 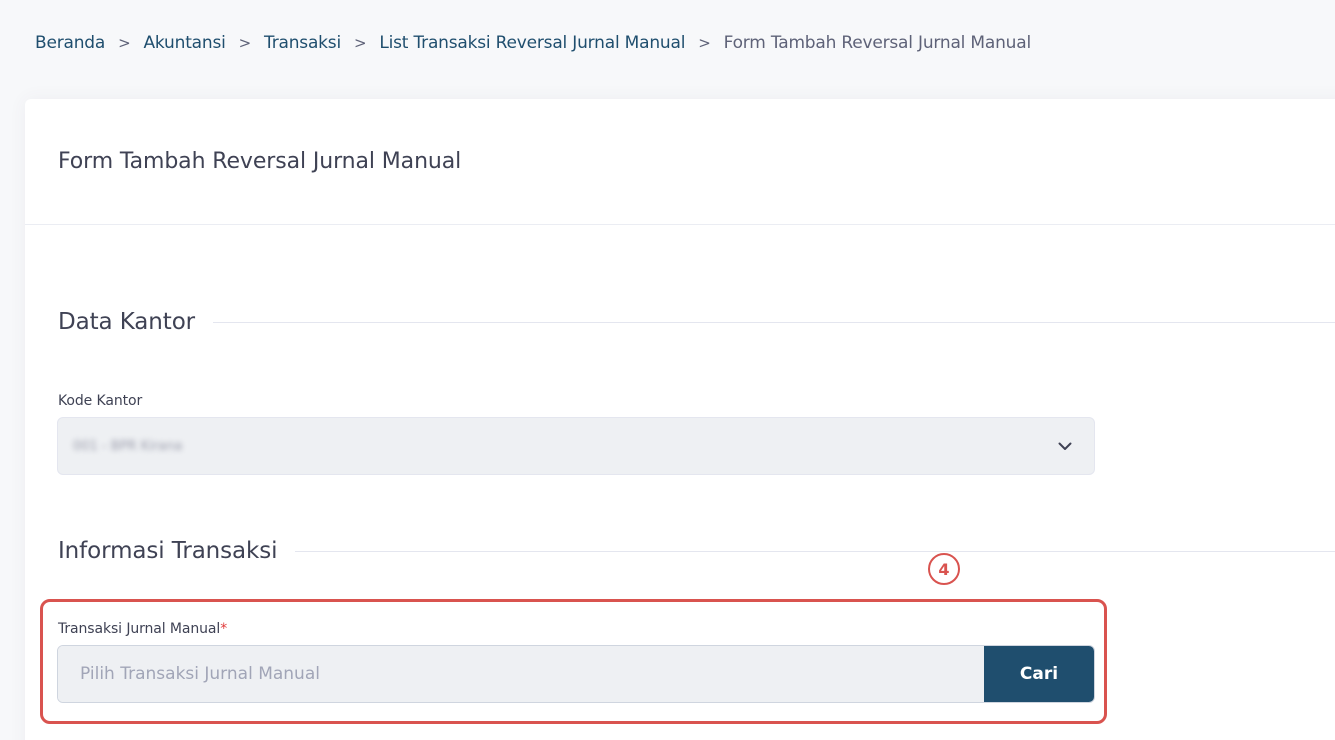 What do you see at coordinates (260, 161) in the screenshot?
I see `page-title: Form Tambah Reversal Jurnal Manual` at bounding box center [260, 161].